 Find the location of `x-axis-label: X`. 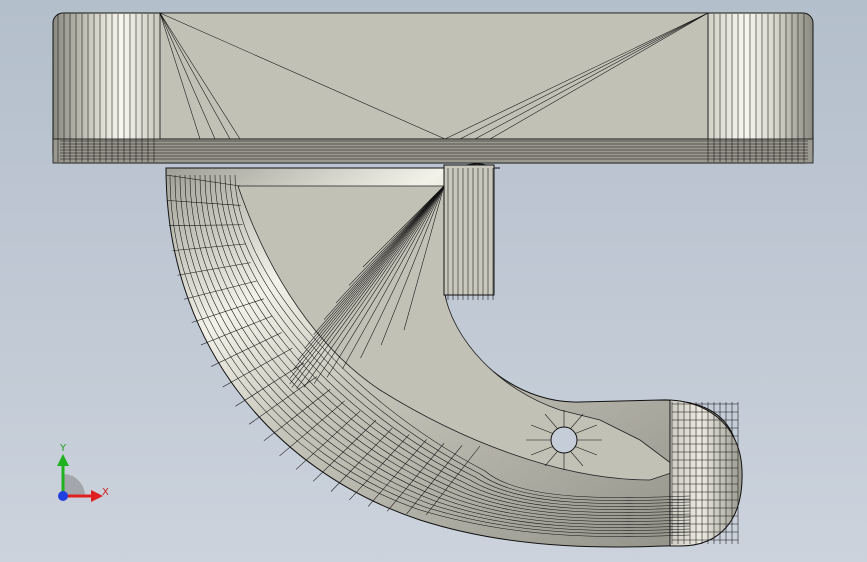

x-axis-label: X is located at coordinates (105, 492).